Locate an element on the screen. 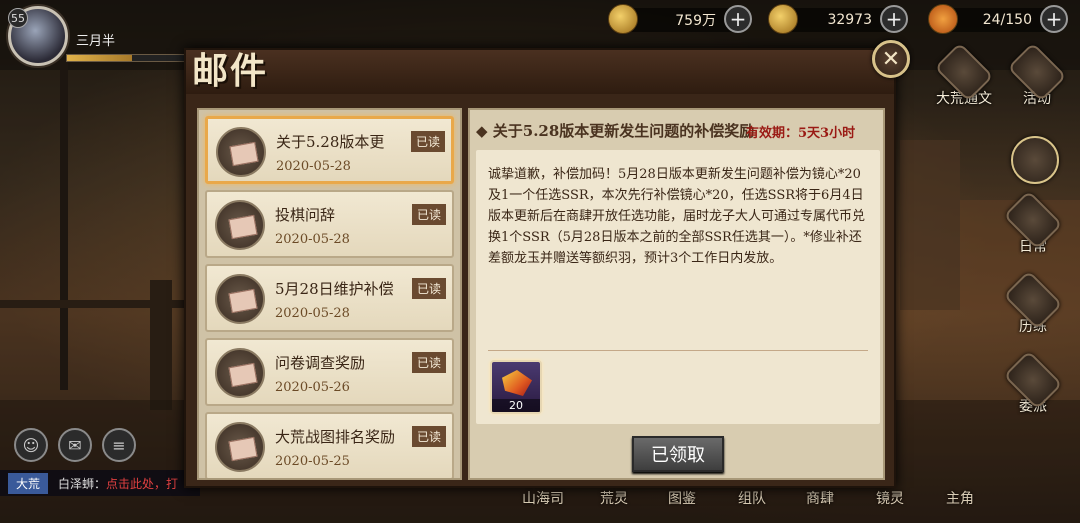 The image size is (1080, 523). close-icon: ✕ is located at coordinates (891, 59).